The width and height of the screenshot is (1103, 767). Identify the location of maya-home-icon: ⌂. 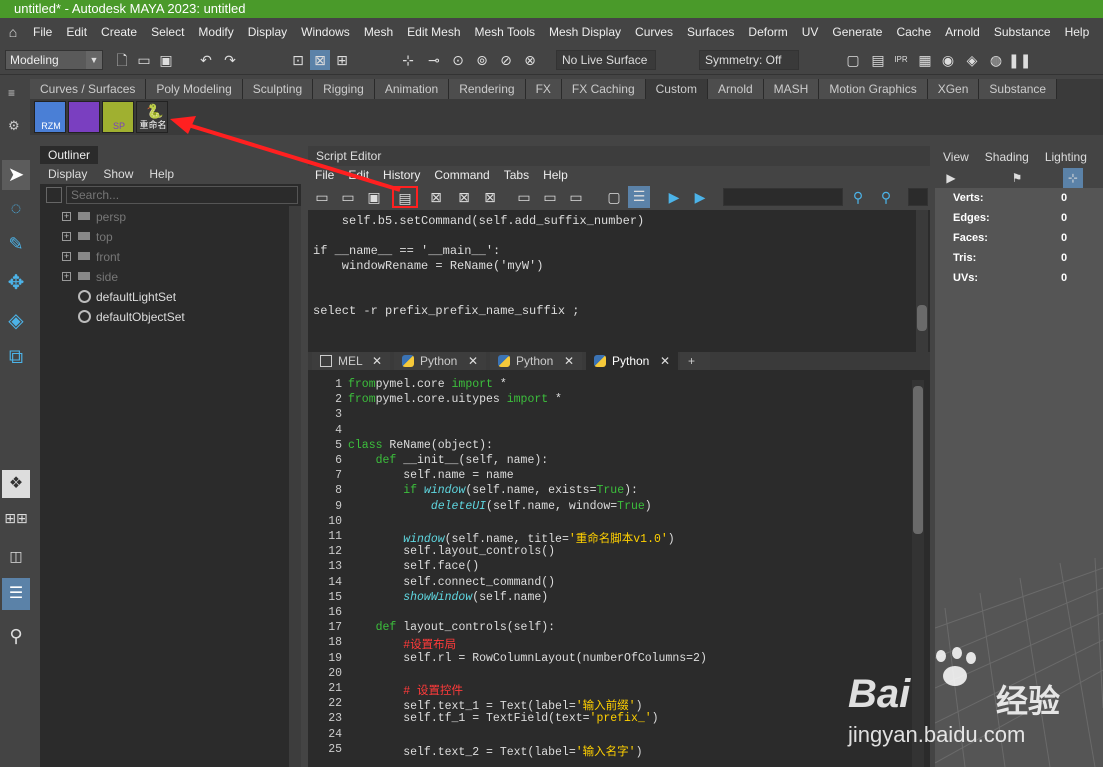
(13, 32).